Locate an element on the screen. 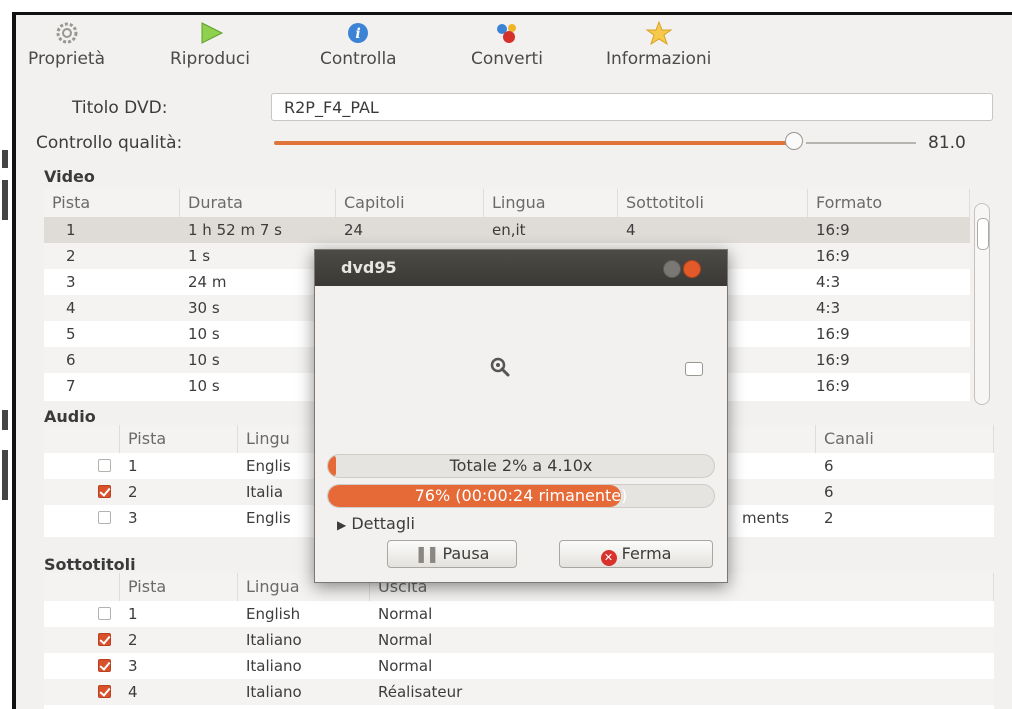  subtitles-section-title: Sottotitoli is located at coordinates (90, 564).